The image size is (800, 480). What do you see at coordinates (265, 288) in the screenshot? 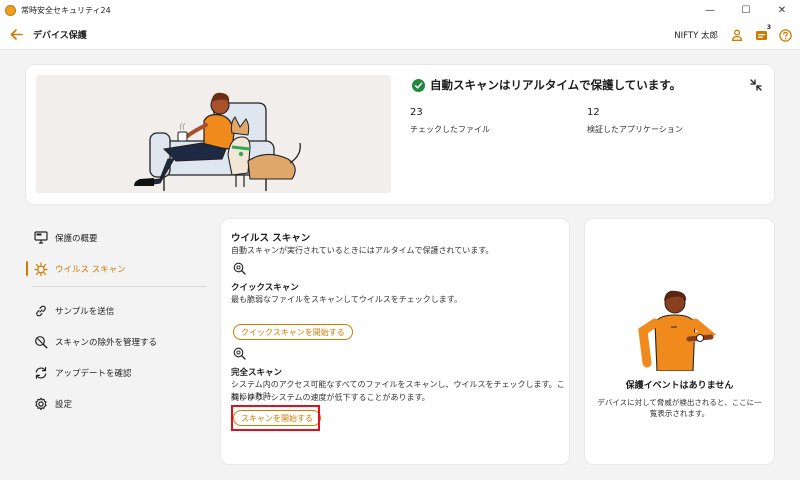
I see `quick-scan-title: クイックスキャン` at bounding box center [265, 288].